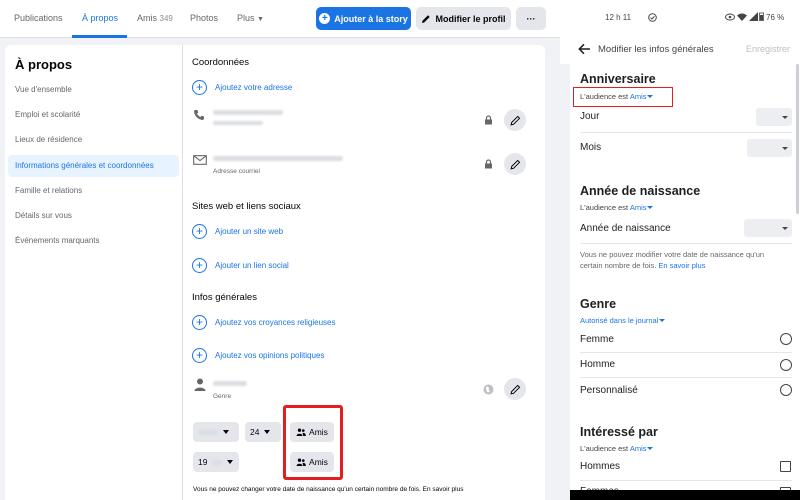  Describe the element at coordinates (258, 355) in the screenshot. I see `add-politics-link: + Ajoutez vos opinions politiques` at that location.